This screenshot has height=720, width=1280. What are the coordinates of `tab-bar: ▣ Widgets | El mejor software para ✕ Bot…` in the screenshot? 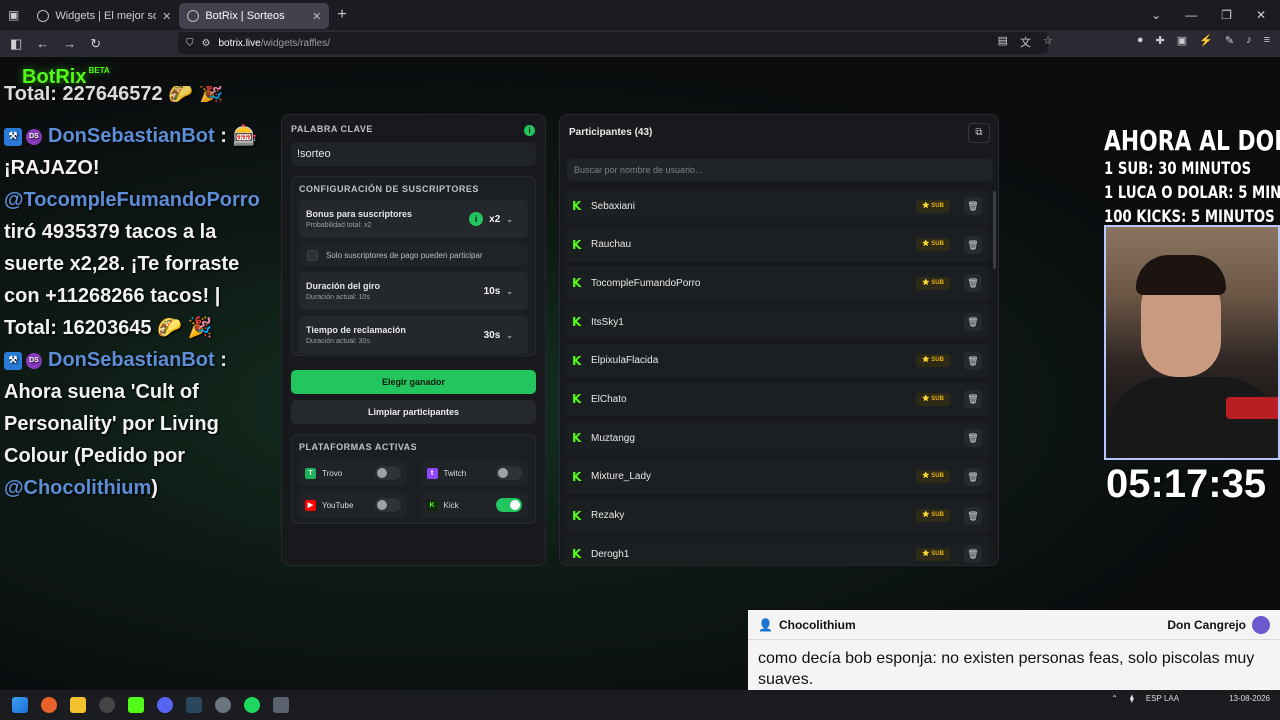 It's located at (640, 15).